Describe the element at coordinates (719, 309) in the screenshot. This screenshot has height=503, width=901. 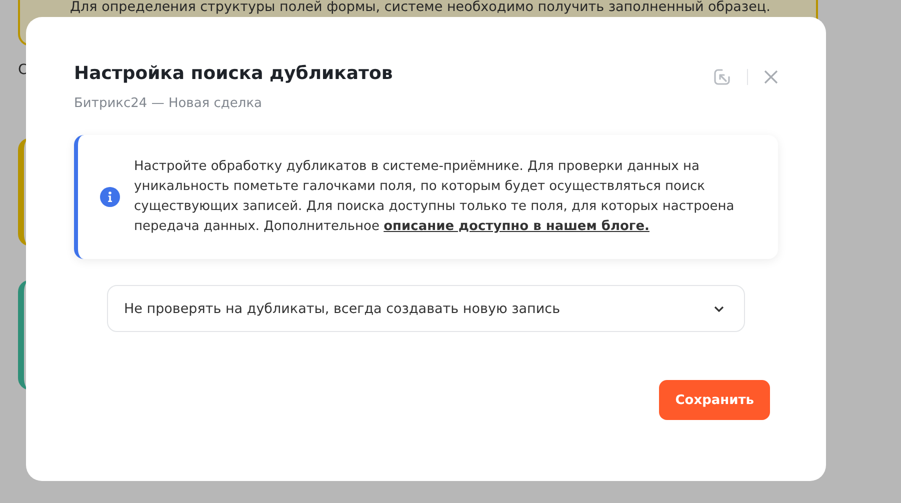
I see `chevron-down-icon` at that location.